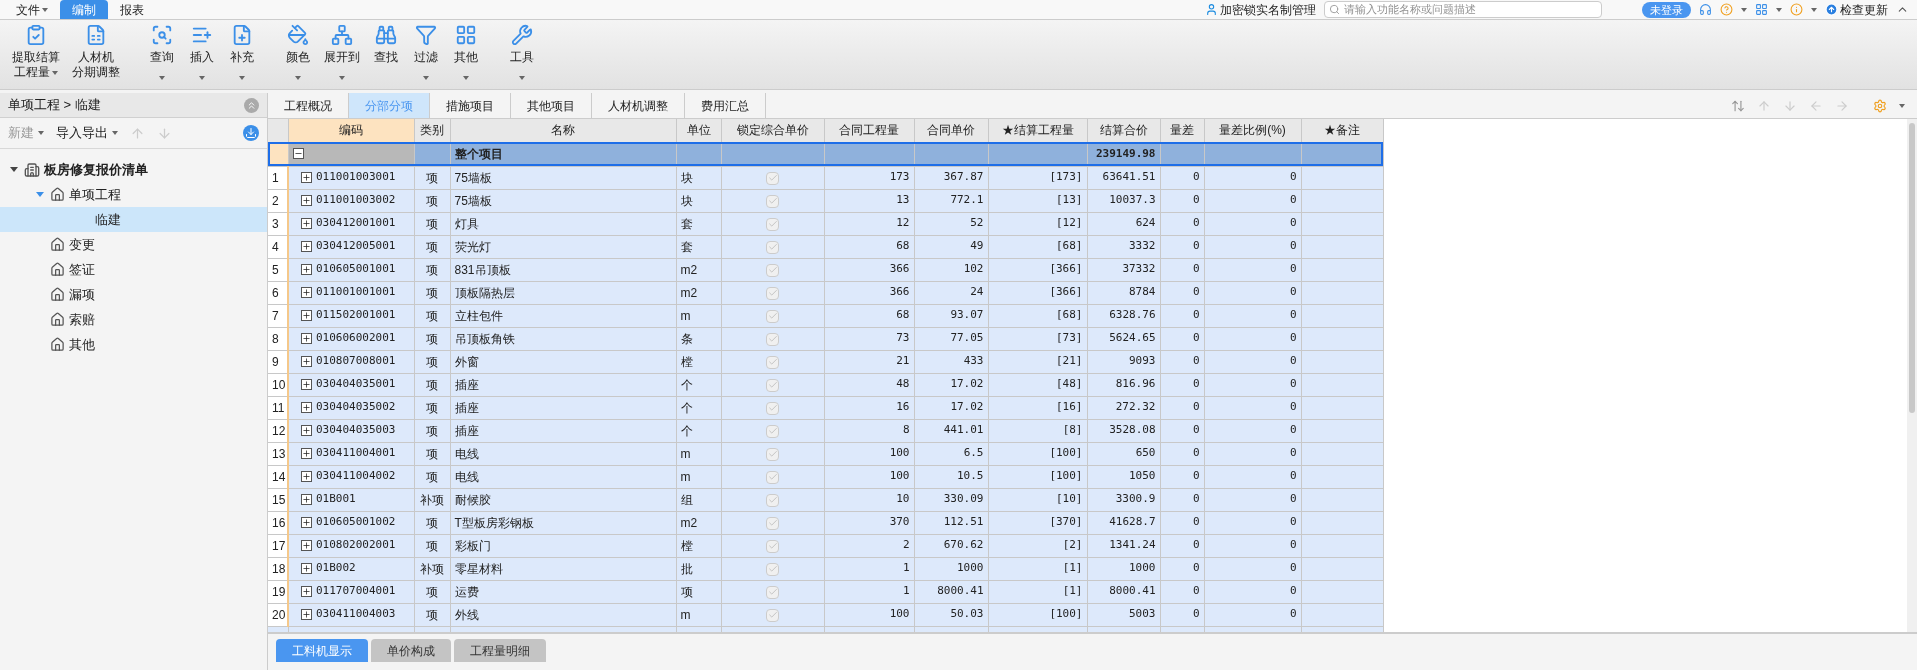  Describe the element at coordinates (1738, 105) in the screenshot. I see `swap-icon` at that location.